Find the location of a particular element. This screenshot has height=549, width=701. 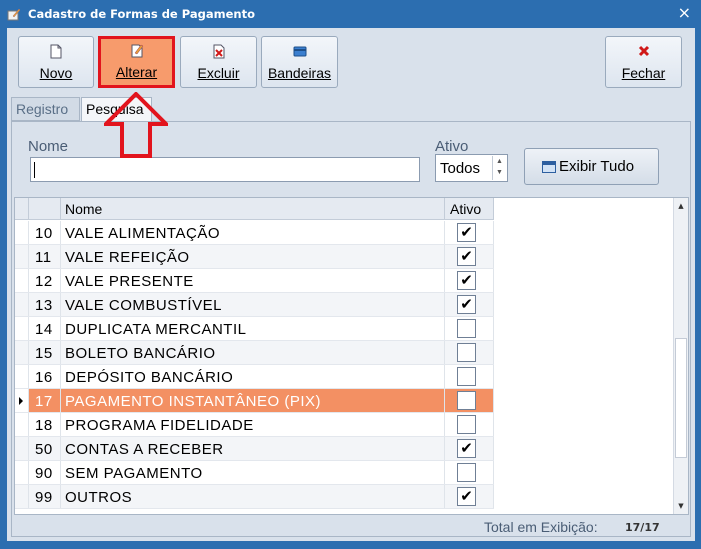

row-name: BOLETO BANCÁRIO is located at coordinates (140, 353).